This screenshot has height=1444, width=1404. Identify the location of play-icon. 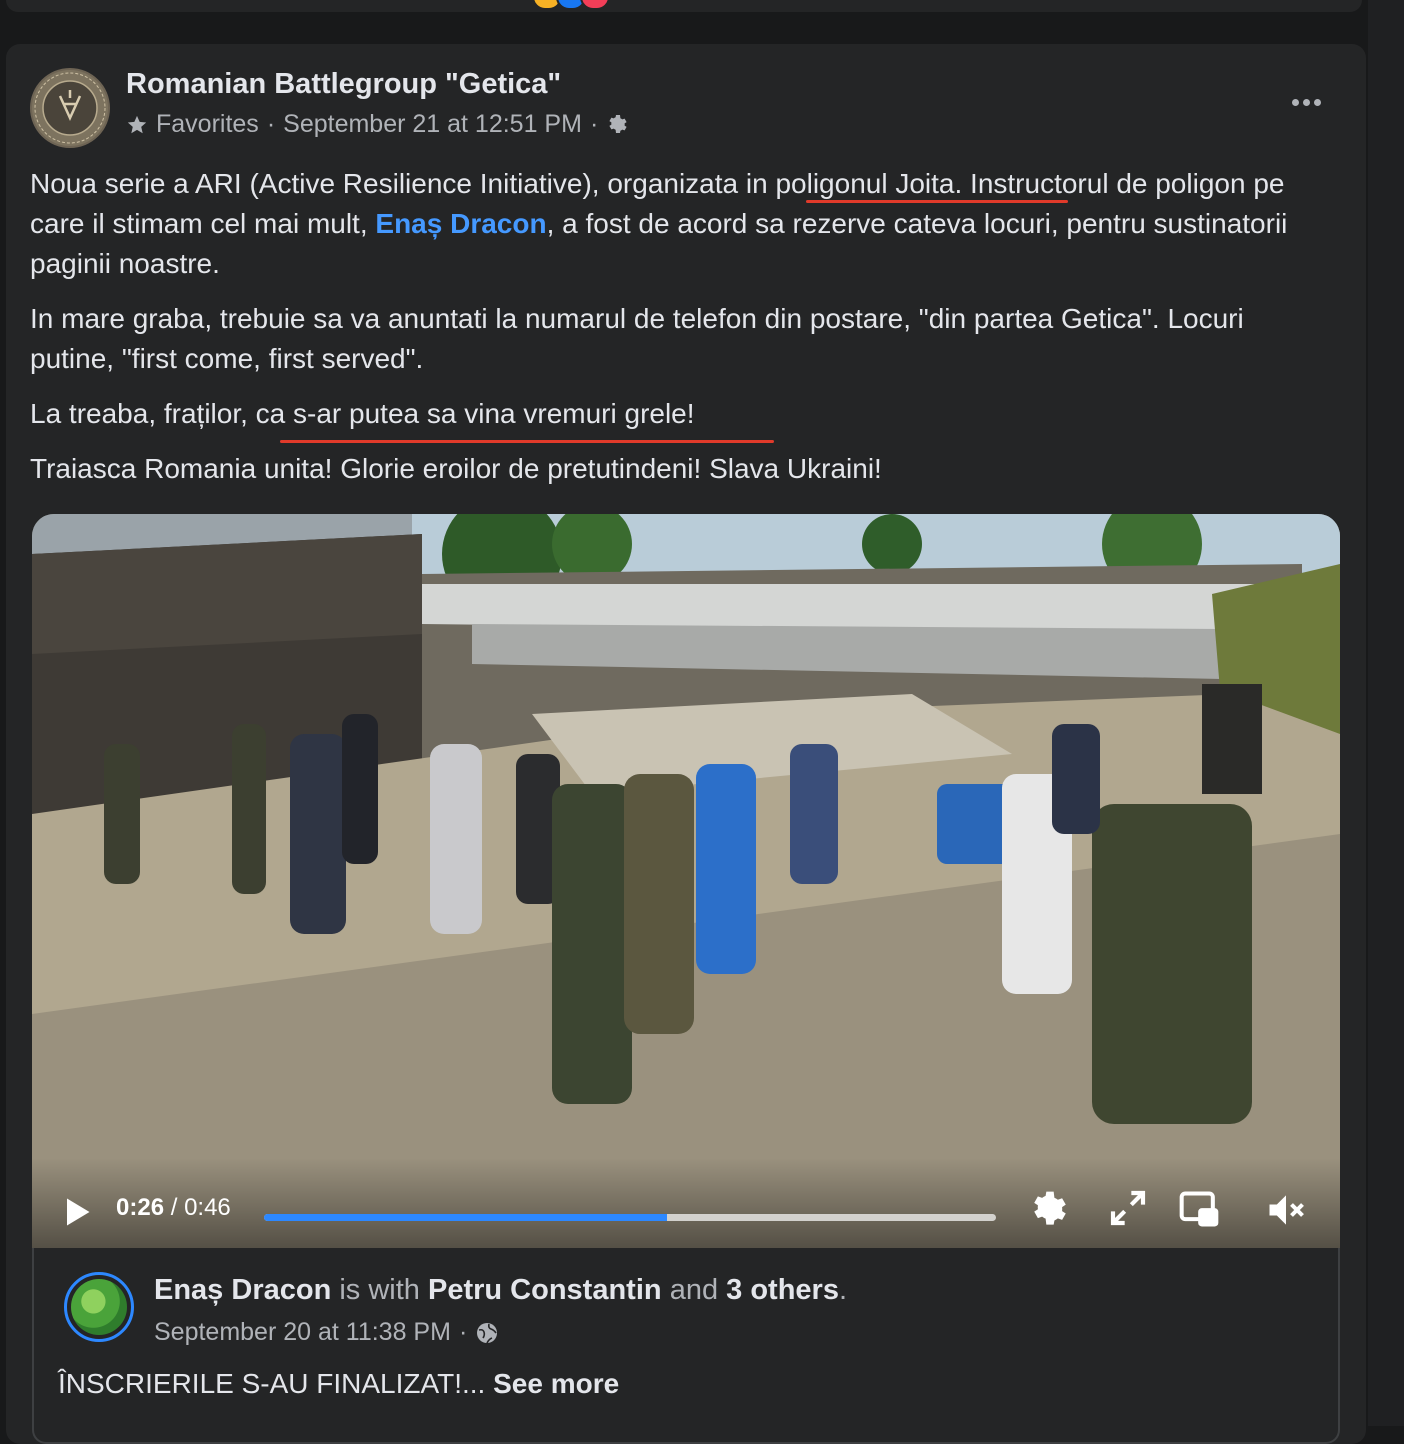
(76, 1212).